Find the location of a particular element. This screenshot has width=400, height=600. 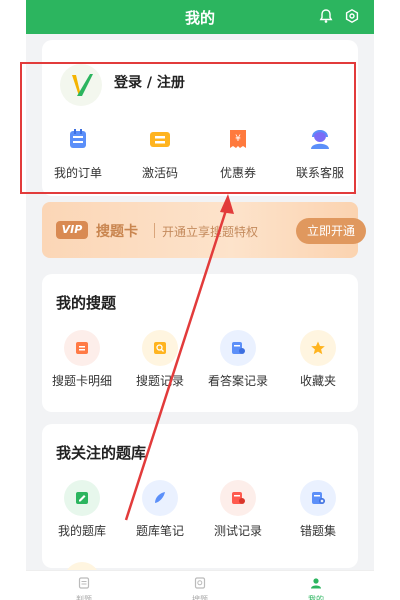

app-logo-icon is located at coordinates (81, 85).